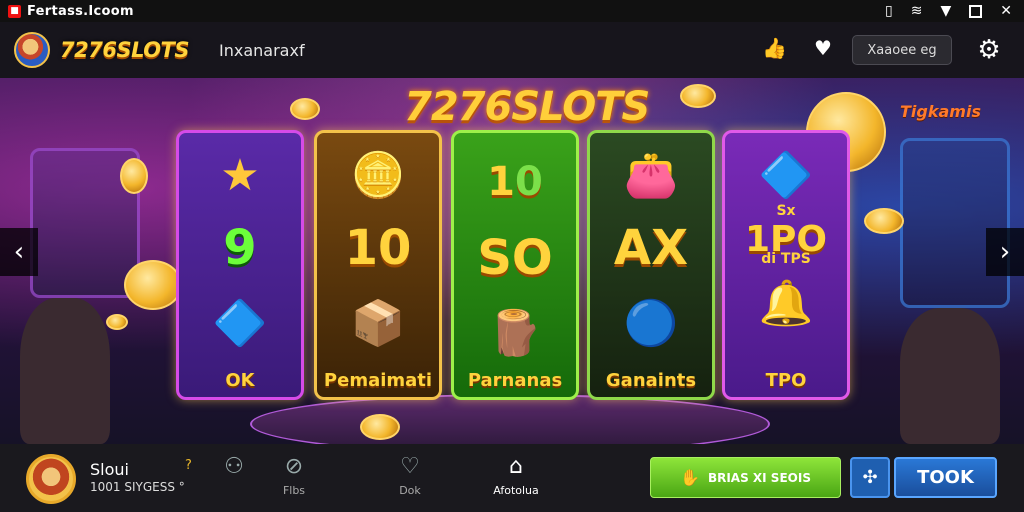 This screenshot has width=1024, height=512. I want to click on purse-icon: 👛, so click(651, 175).